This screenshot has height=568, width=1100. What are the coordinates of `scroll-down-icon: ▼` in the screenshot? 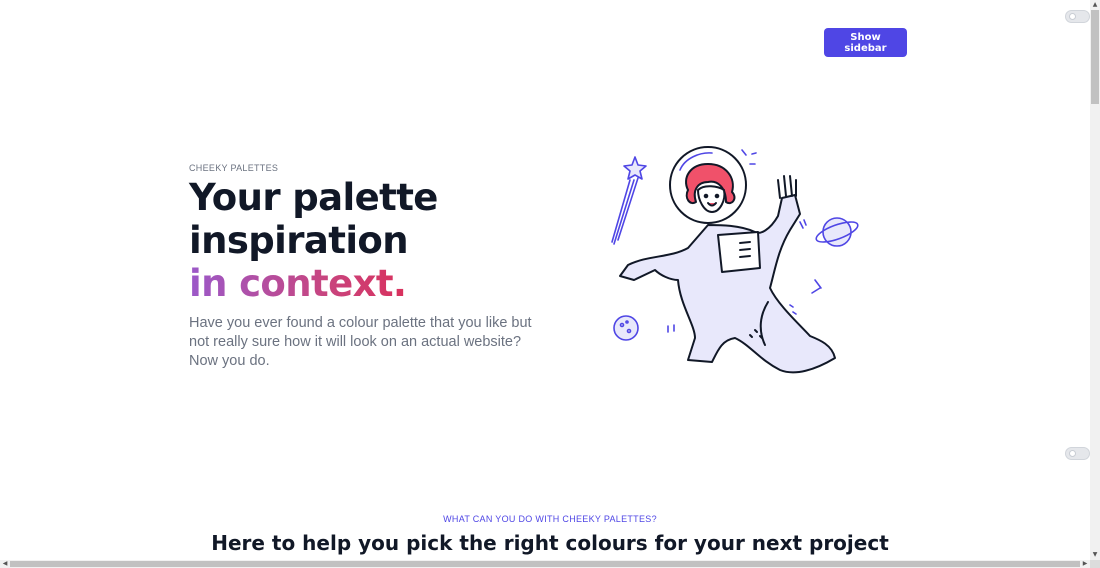 It's located at (1095, 555).